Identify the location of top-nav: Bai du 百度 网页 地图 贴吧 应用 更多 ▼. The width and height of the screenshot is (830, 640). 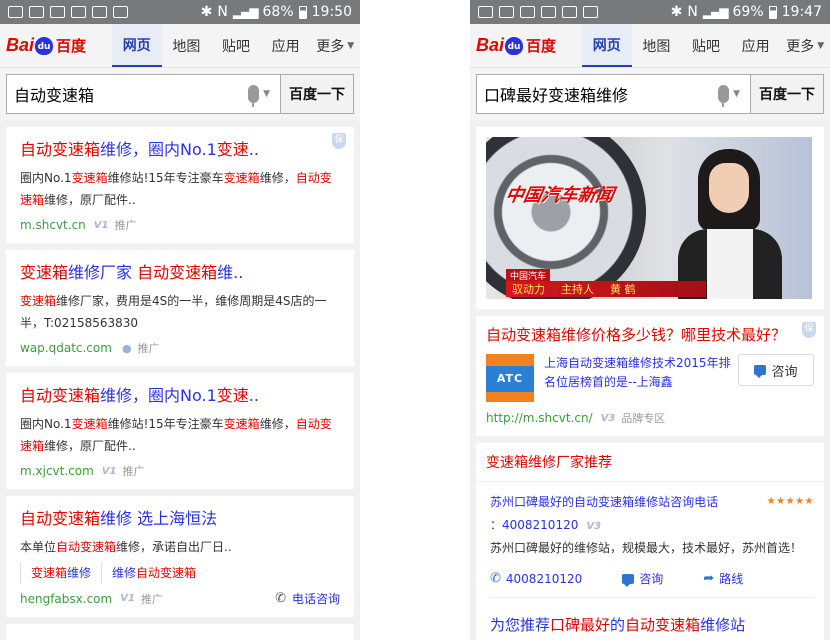
(180, 46).